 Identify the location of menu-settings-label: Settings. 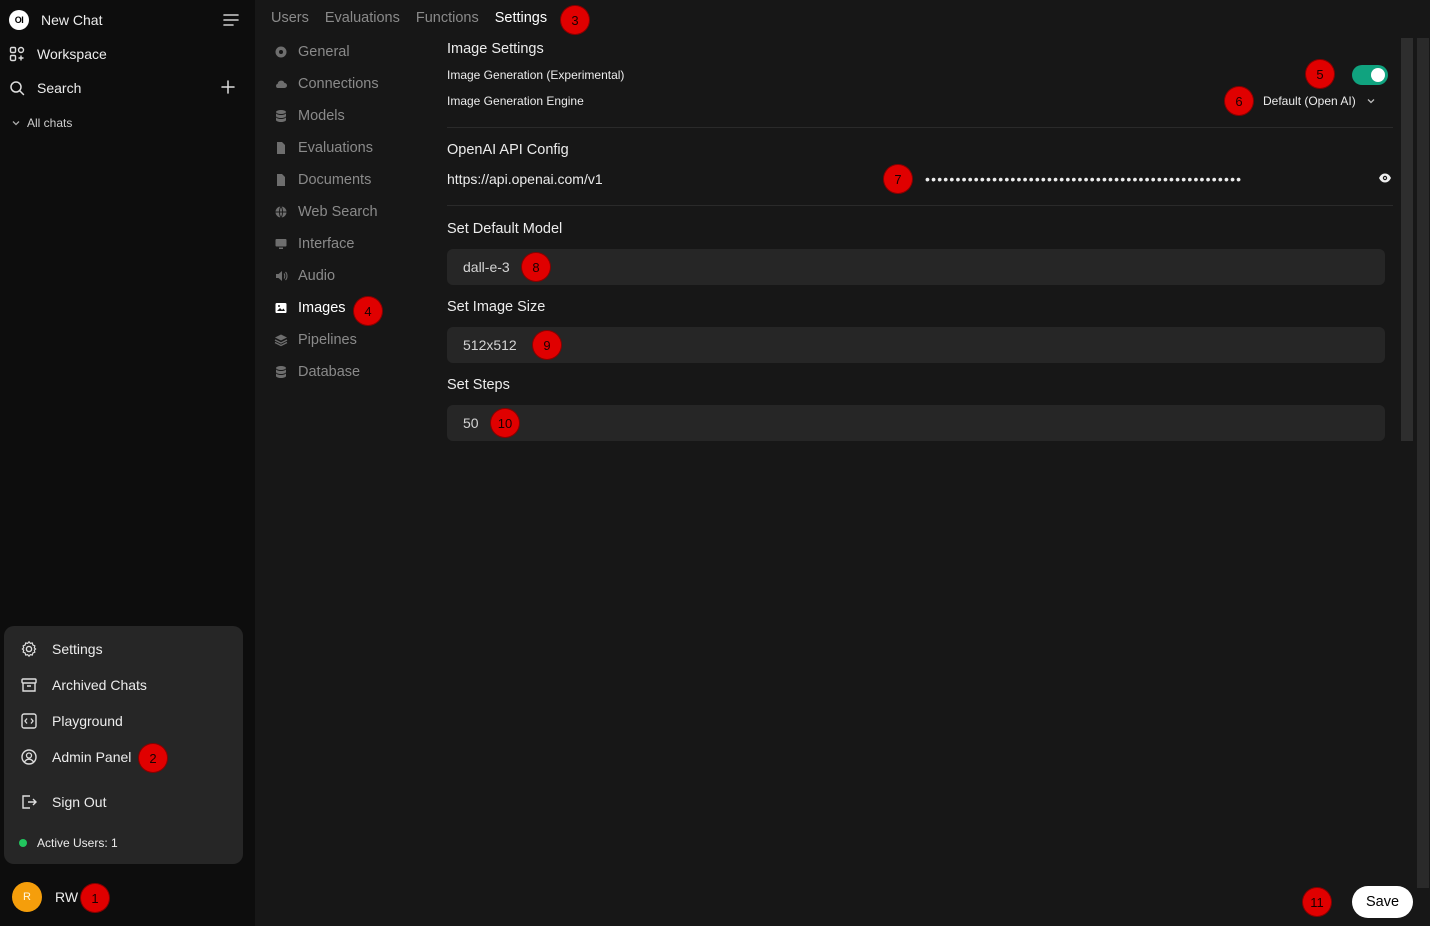
(77, 649).